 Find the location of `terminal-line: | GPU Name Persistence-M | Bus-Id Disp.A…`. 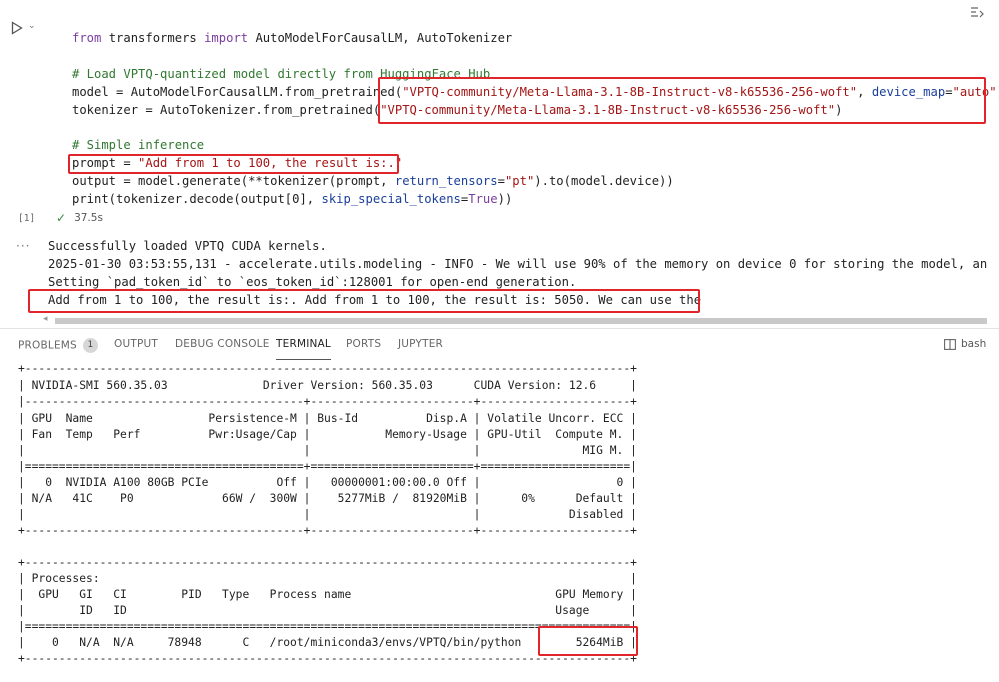

terminal-line: | GPU Name Persistence-M | Bus-Id Disp.A… is located at coordinates (327, 418).